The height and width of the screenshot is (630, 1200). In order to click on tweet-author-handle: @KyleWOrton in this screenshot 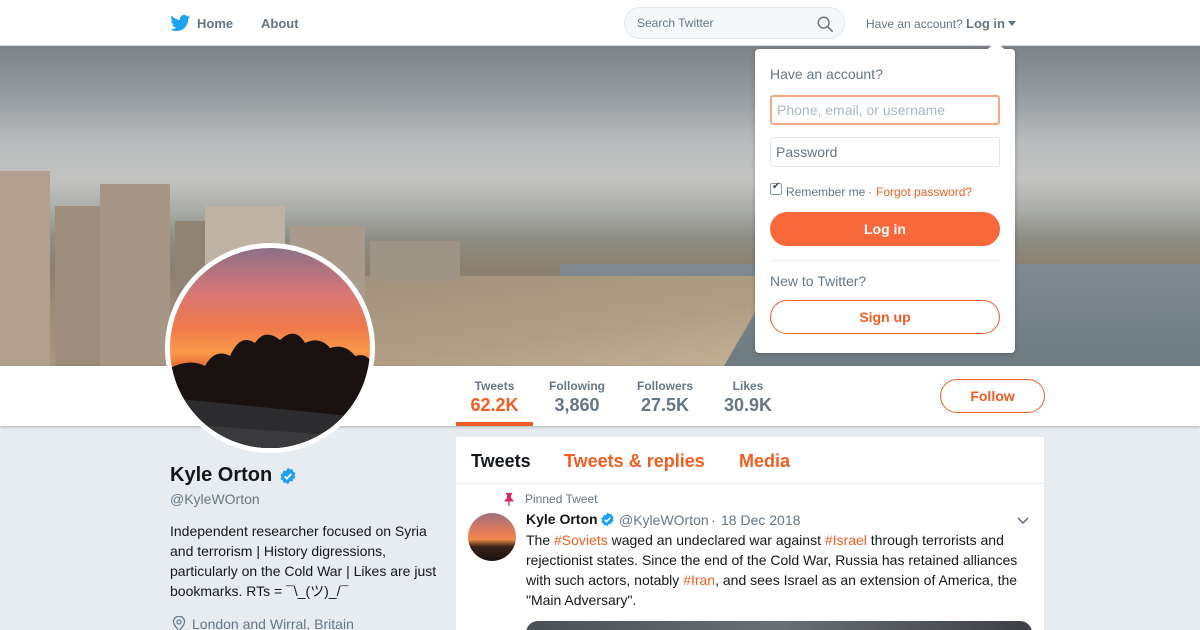, I will do `click(664, 520)`.